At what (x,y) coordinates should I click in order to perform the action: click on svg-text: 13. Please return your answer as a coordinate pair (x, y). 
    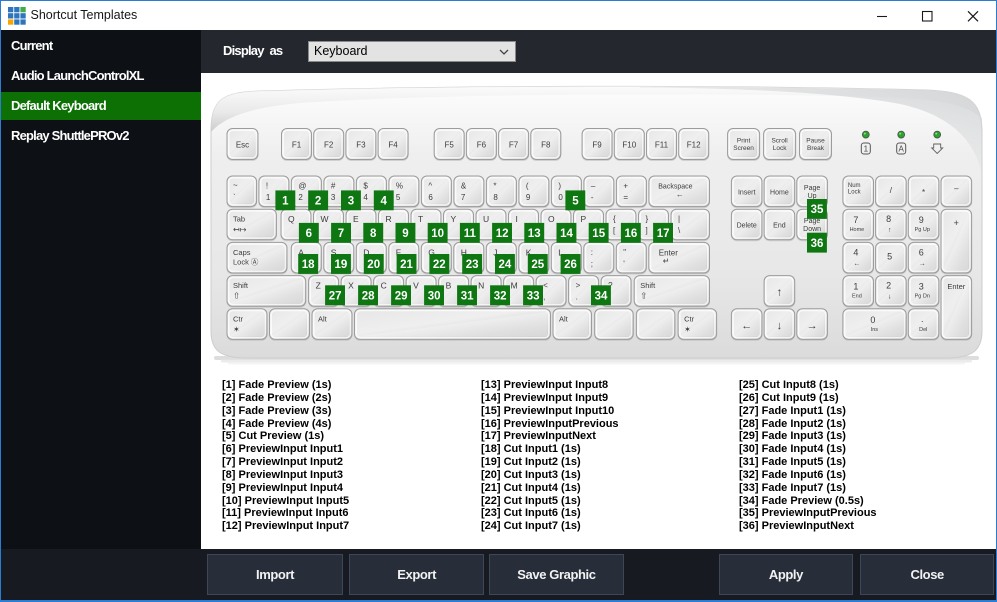
    Looking at the image, I should click on (534, 234).